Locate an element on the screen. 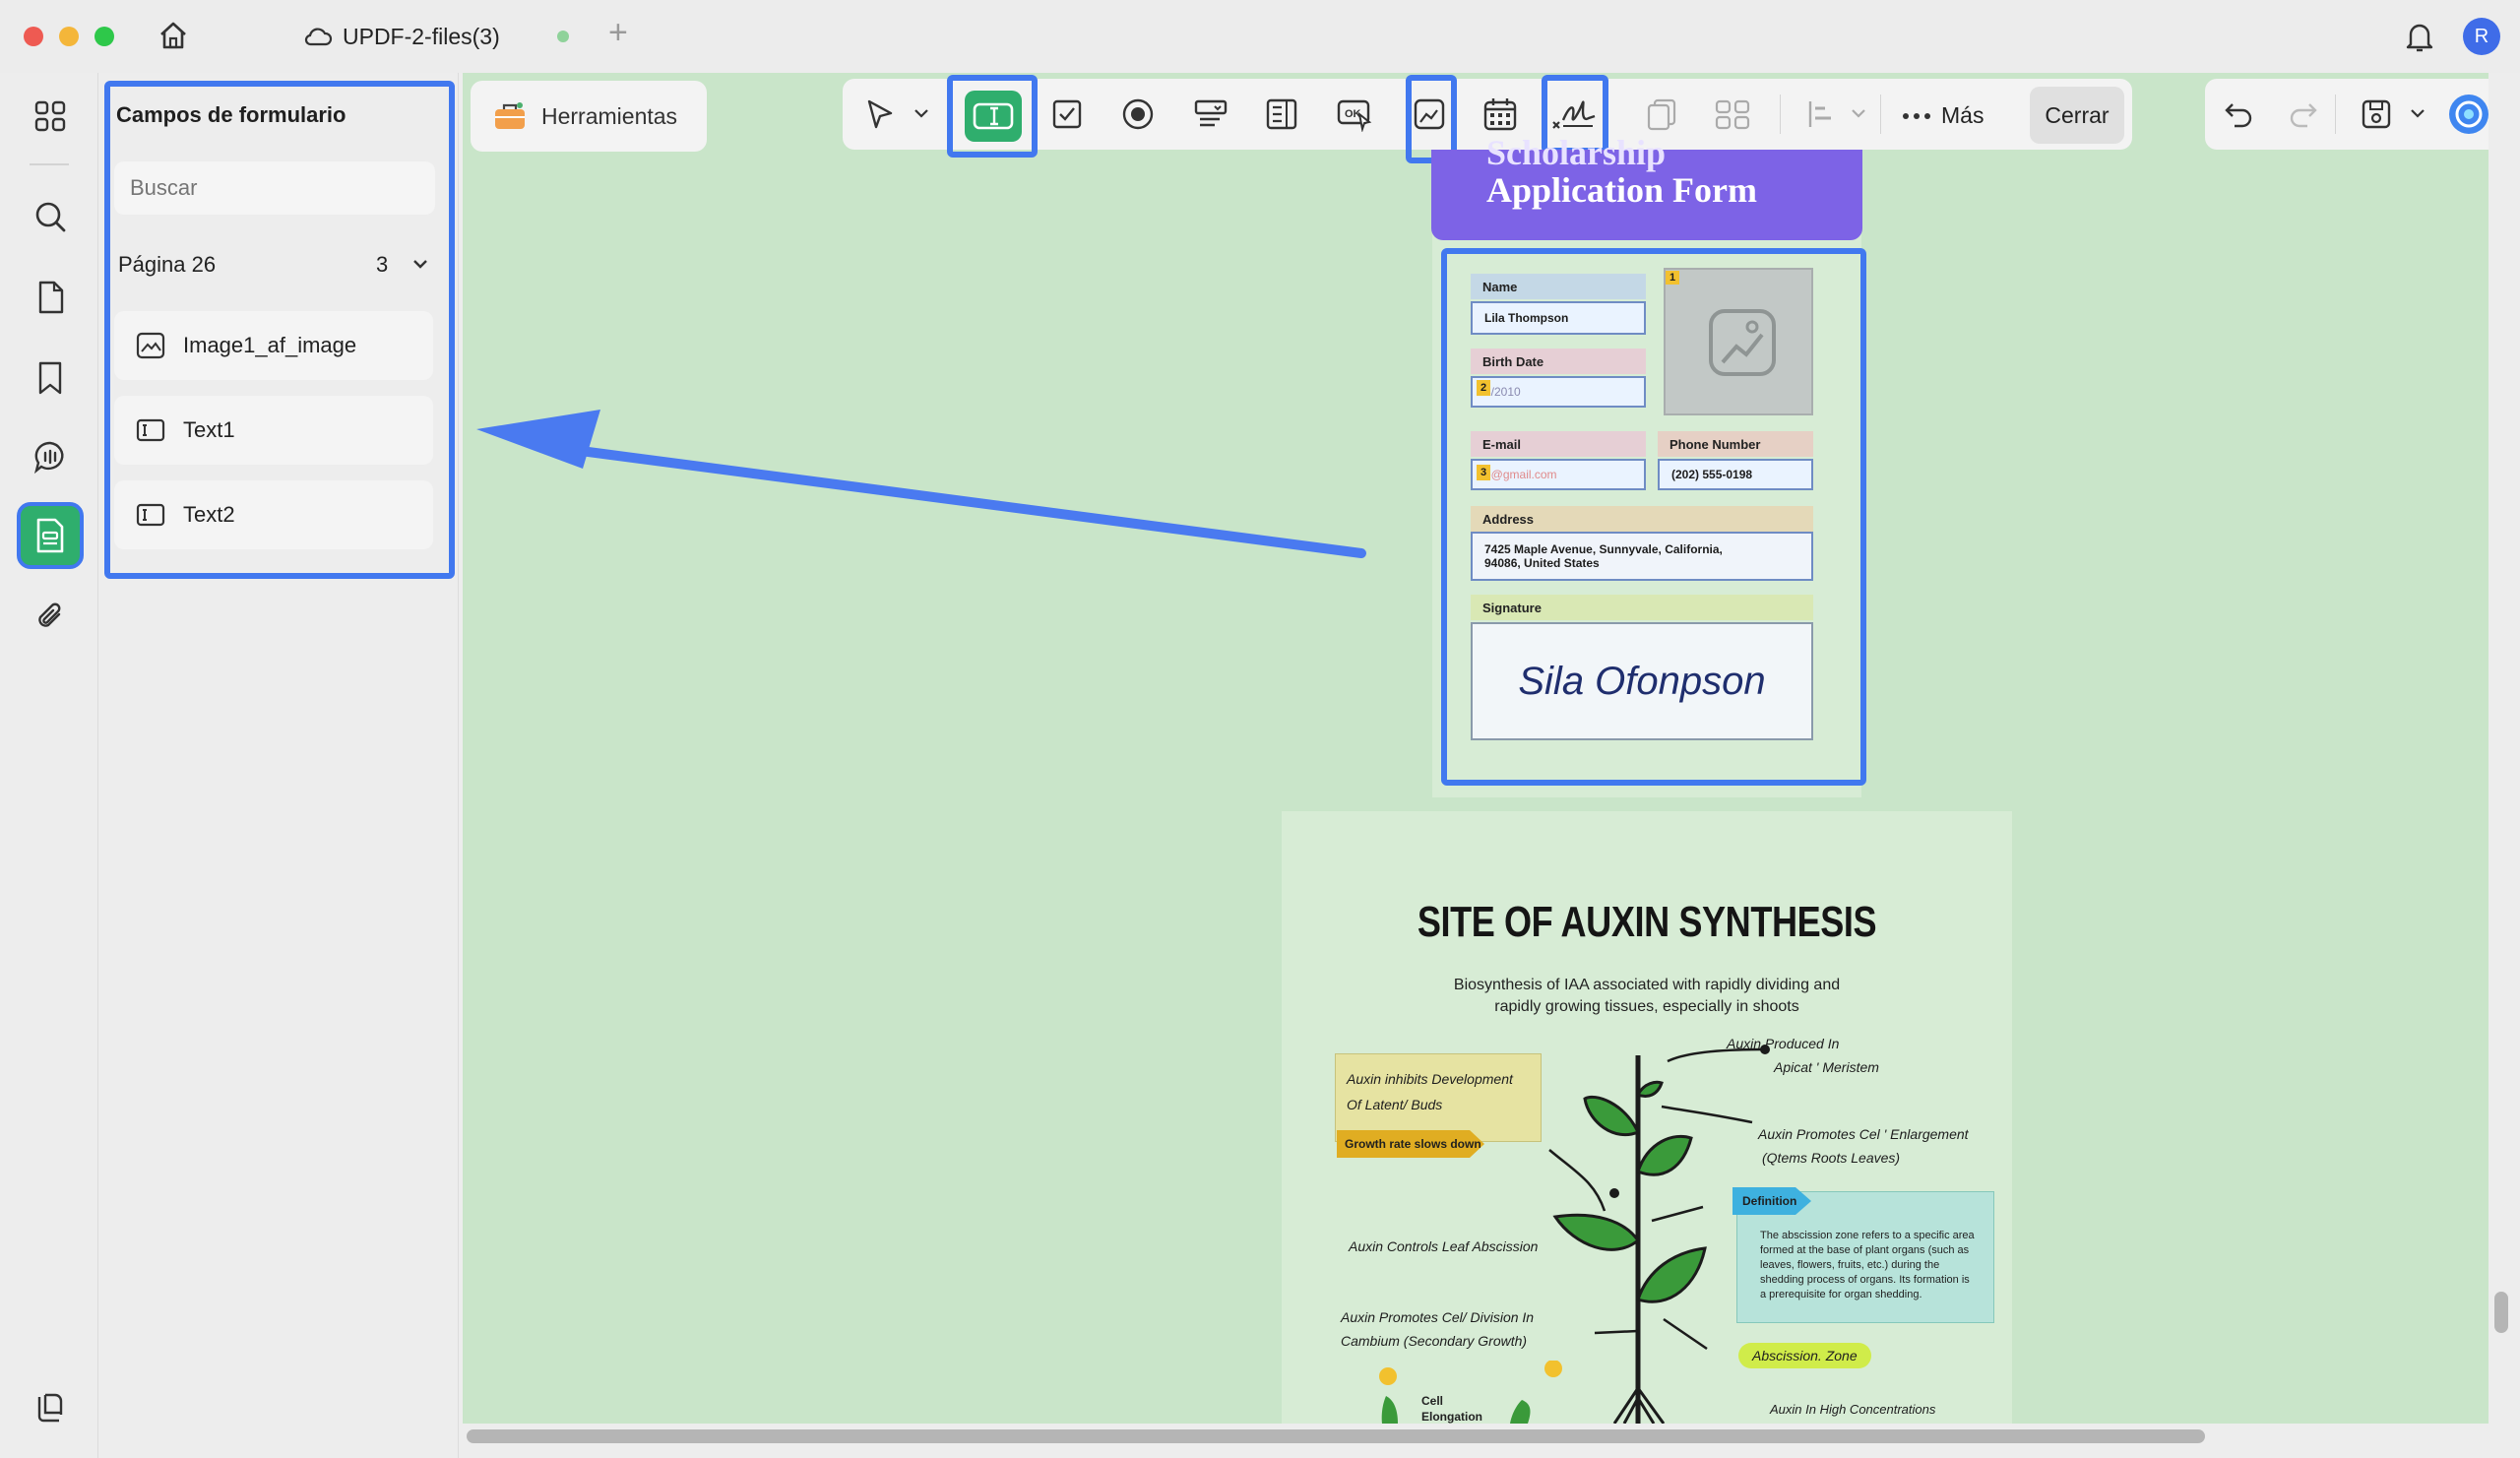  checkbox-tool-icon is located at coordinates (1067, 114).